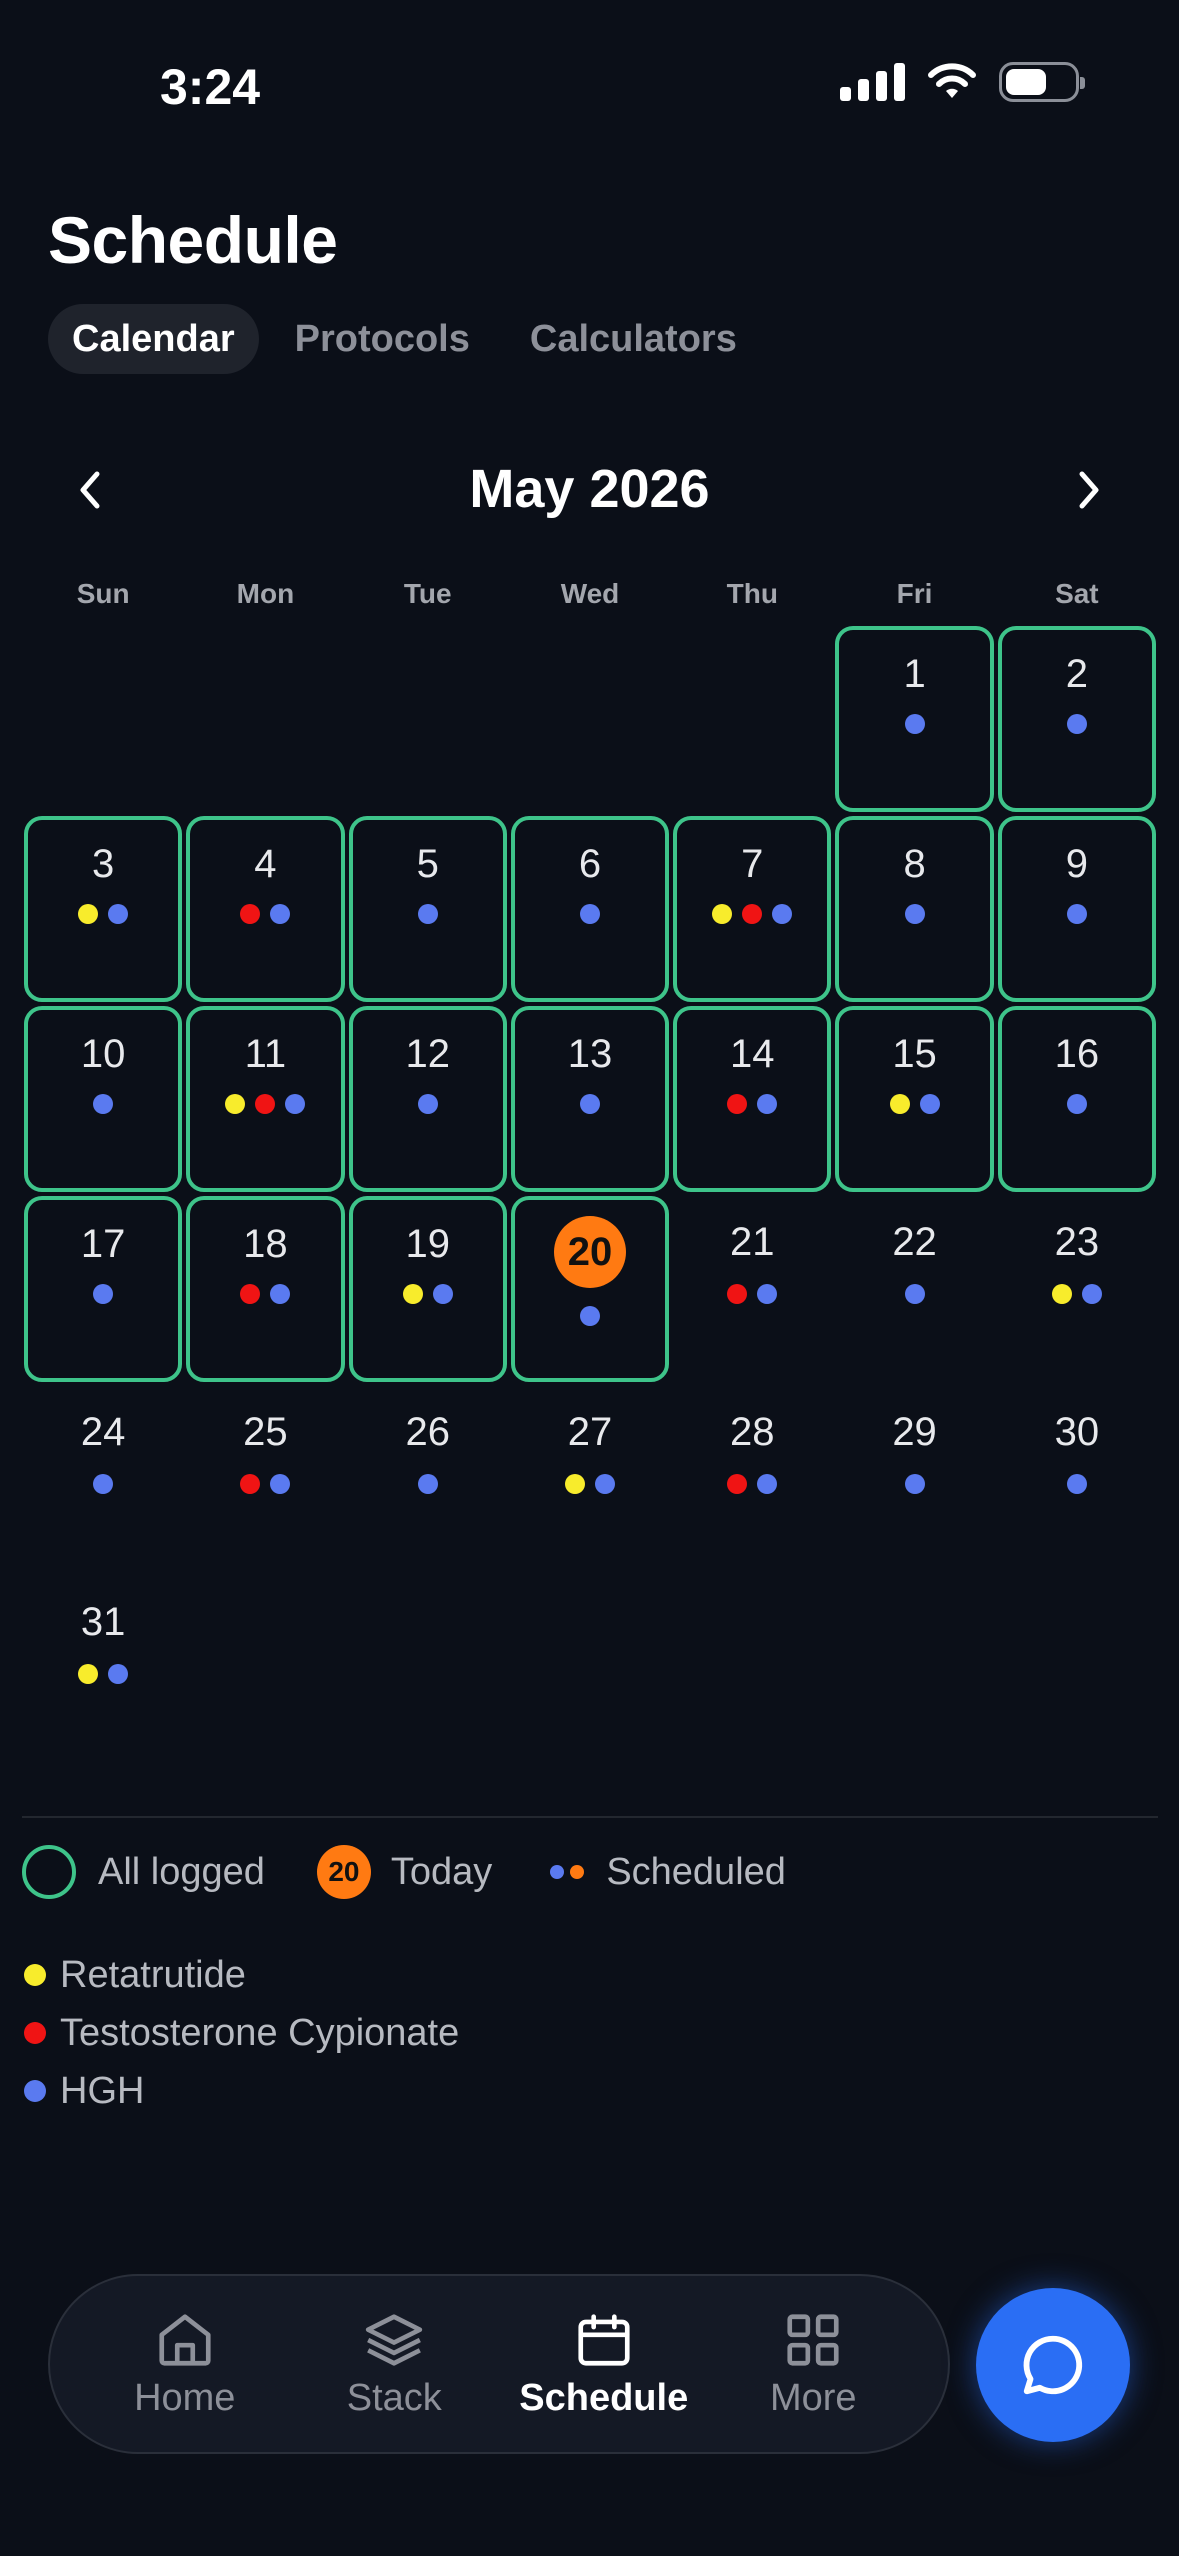 The image size is (1179, 2556). What do you see at coordinates (428, 1289) in the screenshot?
I see `calendar-day-cell: 19` at bounding box center [428, 1289].